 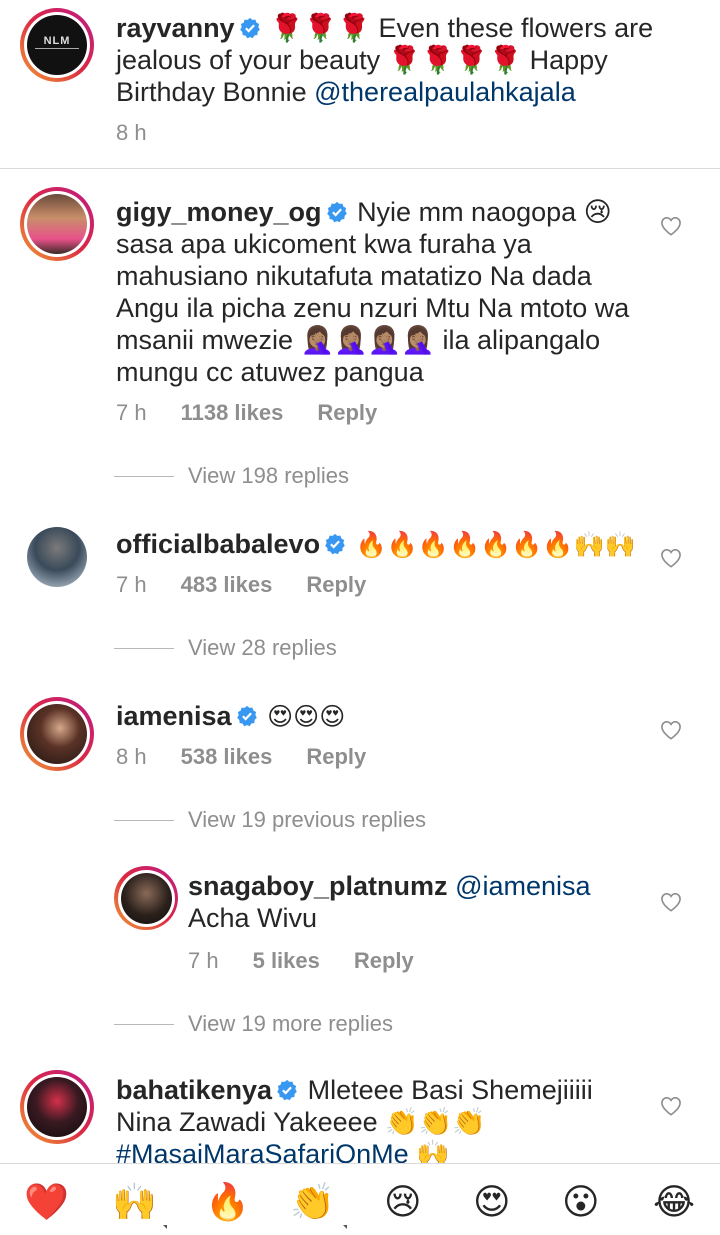 I want to click on username-rayvanny: rayvanny, so click(x=175, y=28).